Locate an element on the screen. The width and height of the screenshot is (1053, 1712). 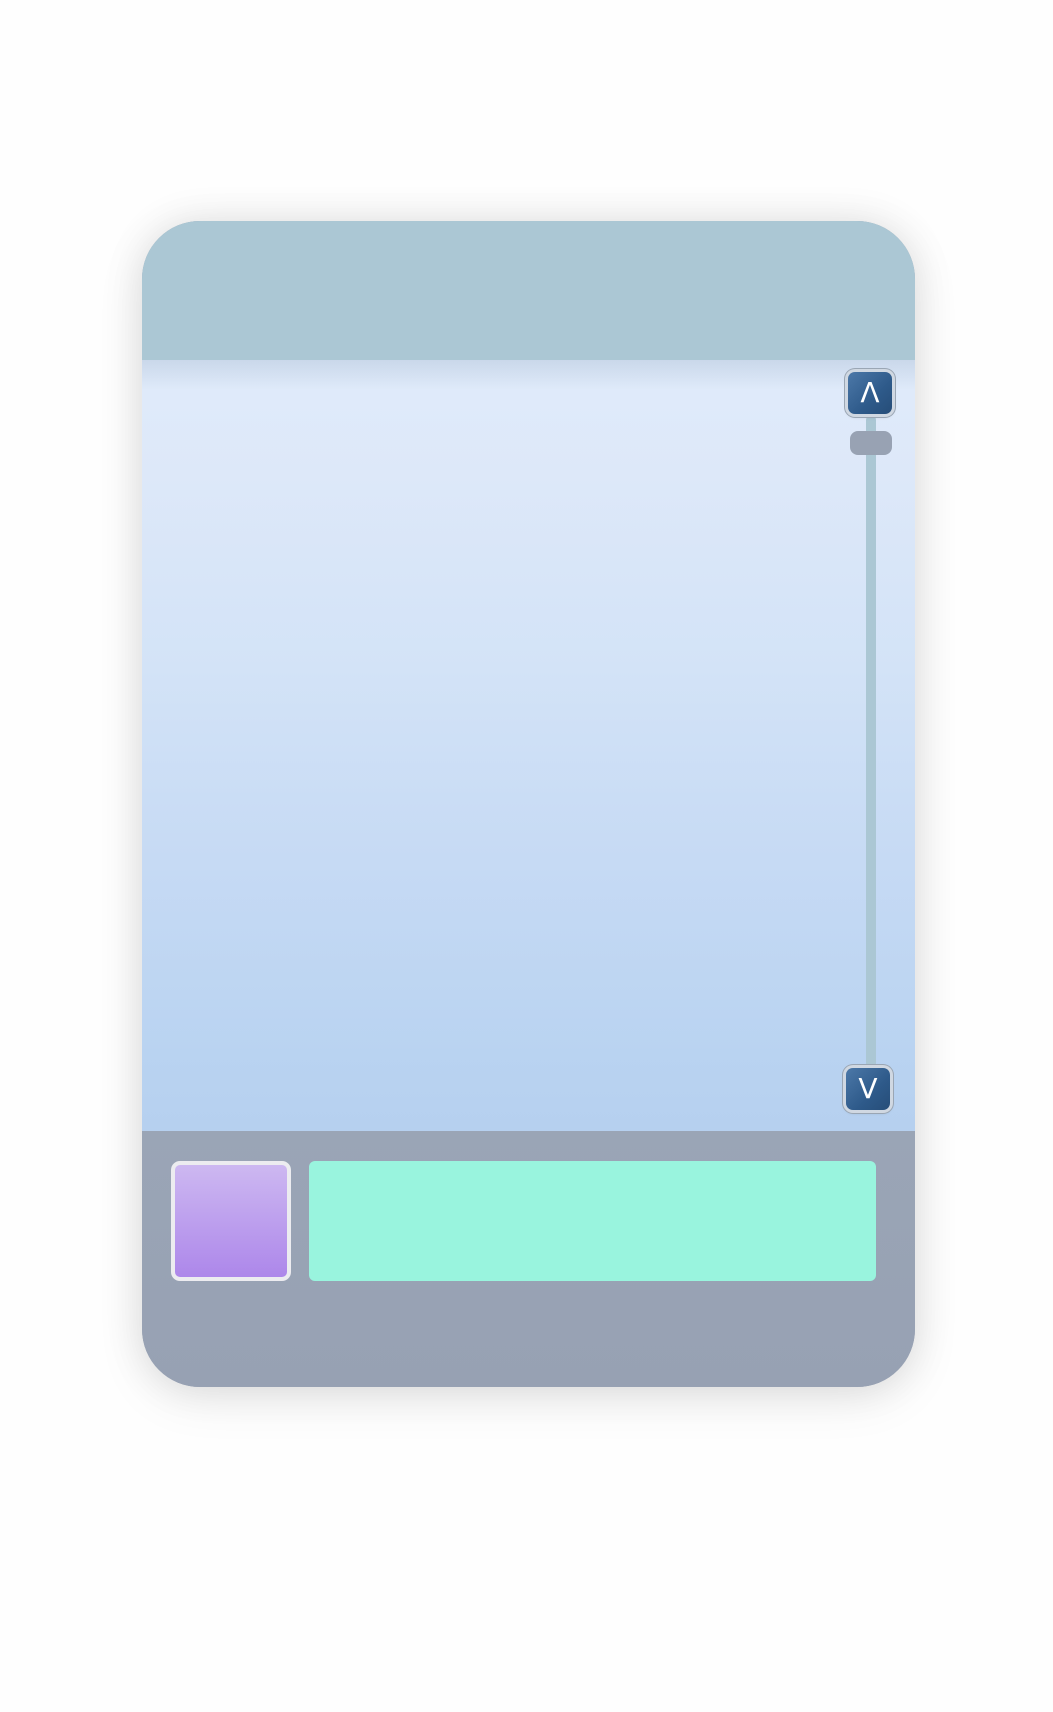
caret-down-icon: V is located at coordinates (868, 1088).